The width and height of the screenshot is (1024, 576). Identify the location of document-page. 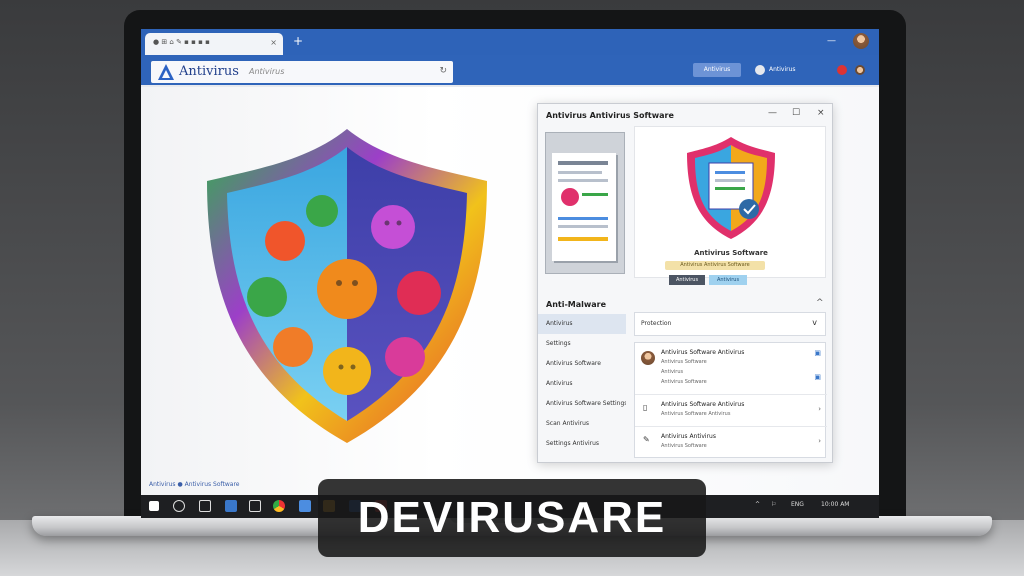
(584, 207).